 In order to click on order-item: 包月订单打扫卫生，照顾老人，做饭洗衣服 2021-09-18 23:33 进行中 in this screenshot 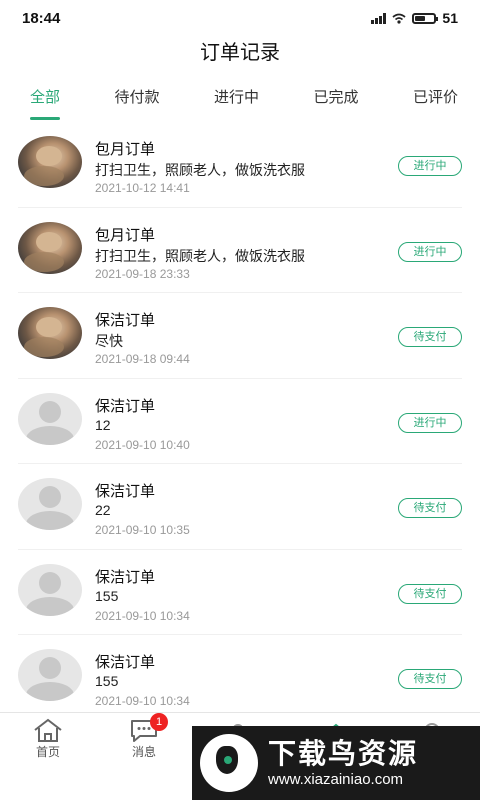, I will do `click(240, 250)`.